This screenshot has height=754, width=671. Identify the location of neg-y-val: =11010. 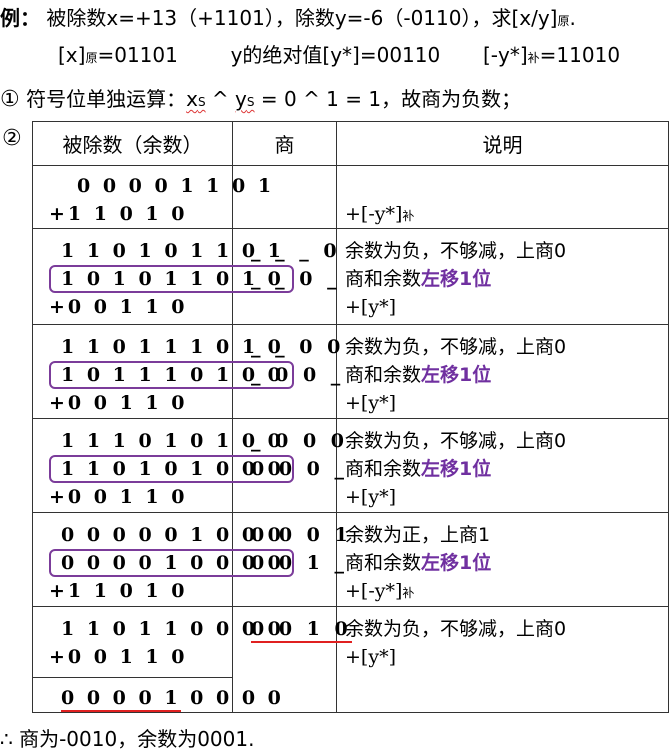
(580, 55).